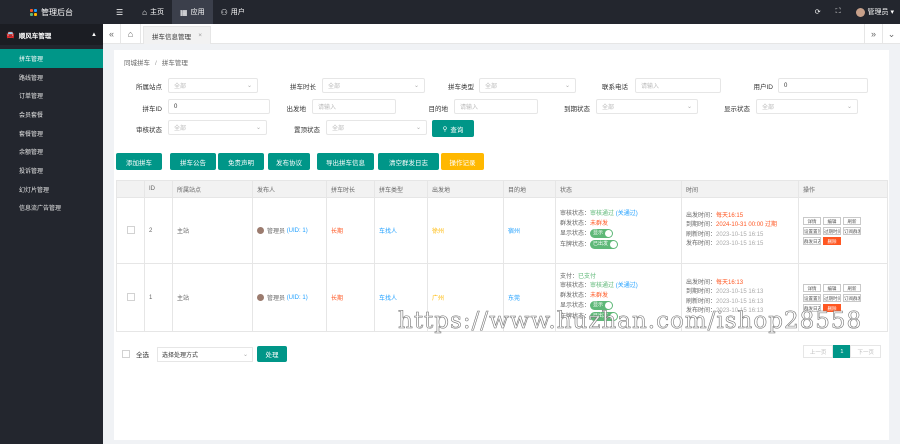 Image resolution: width=900 pixels, height=444 pixels. Describe the element at coordinates (289, 161) in the screenshot. I see `agreement-button: 发布协议` at that location.